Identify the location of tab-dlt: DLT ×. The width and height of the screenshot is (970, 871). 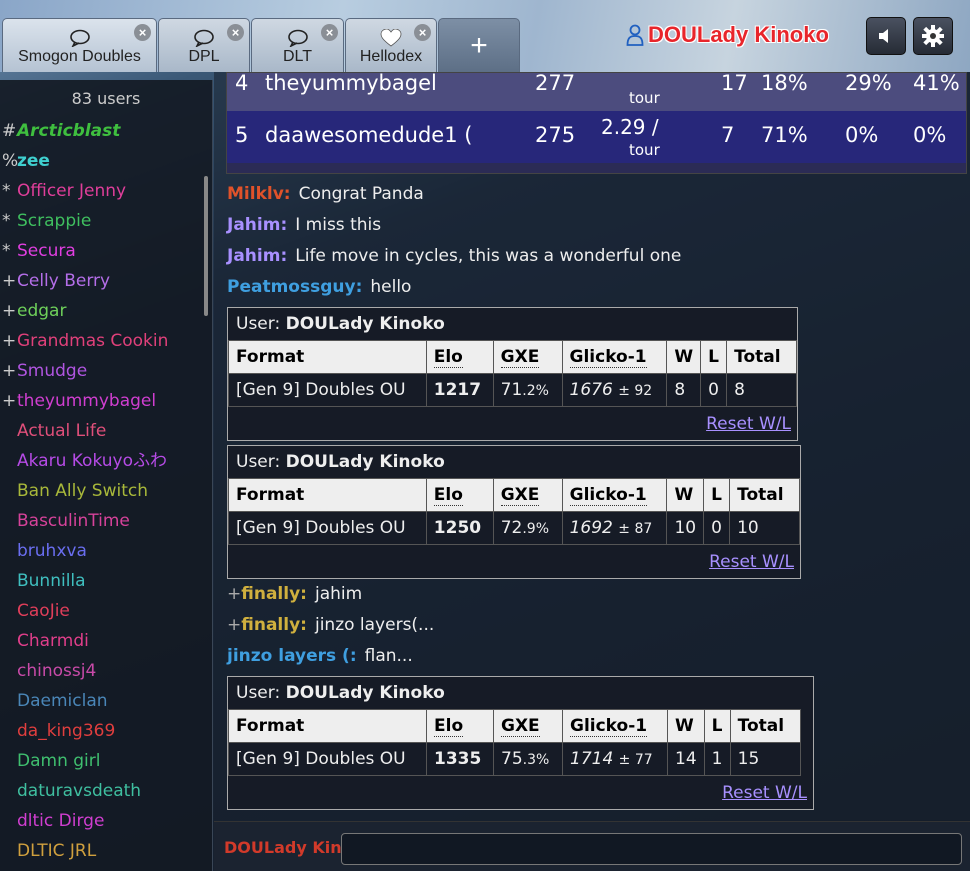
(297, 45).